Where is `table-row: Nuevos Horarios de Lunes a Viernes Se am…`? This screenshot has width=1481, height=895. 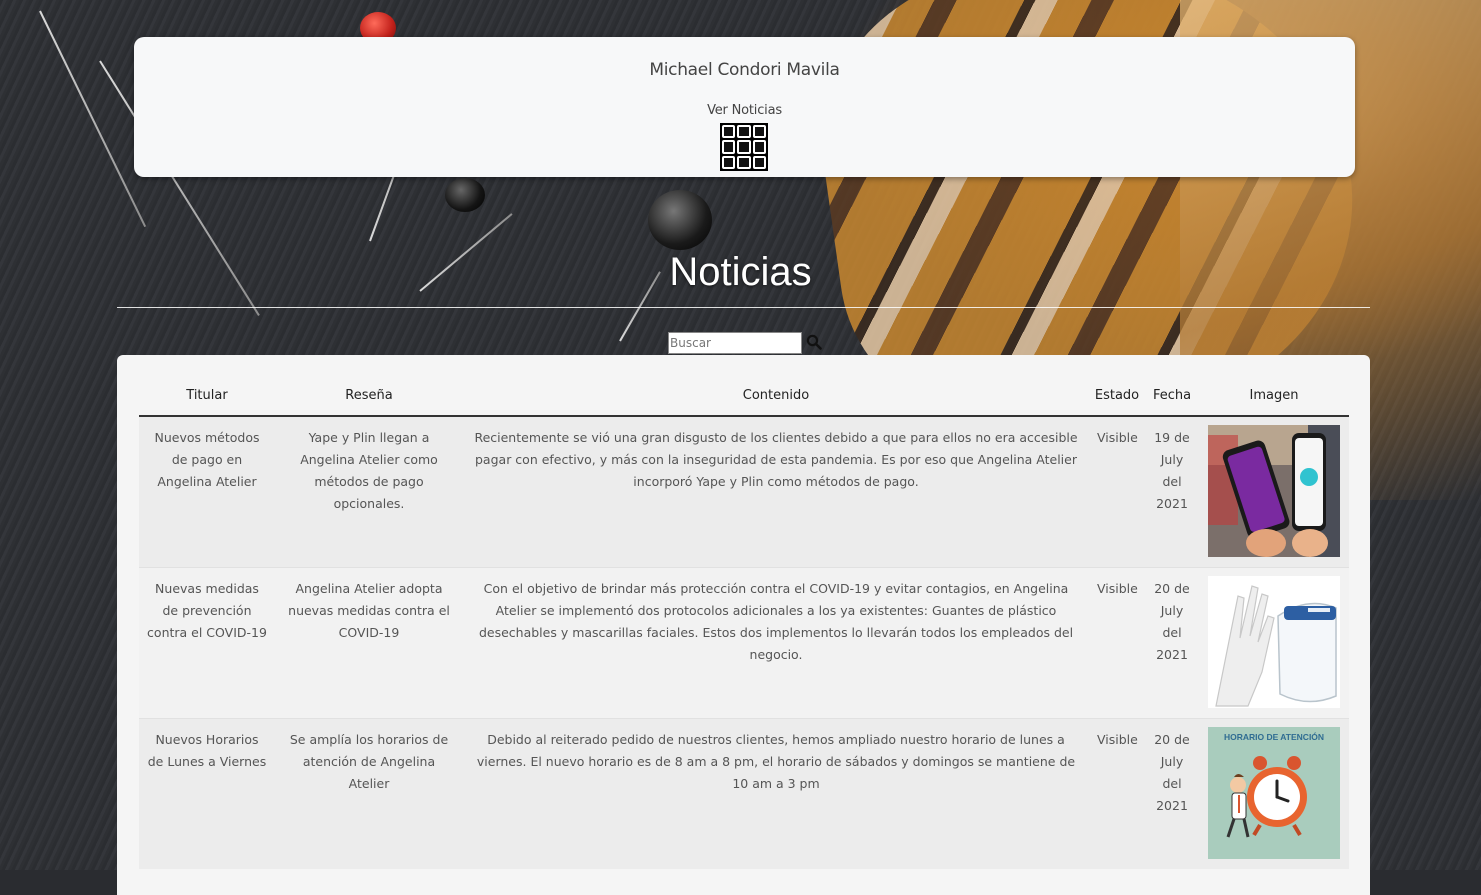 table-row: Nuevos Horarios de Lunes a Viernes Se am… is located at coordinates (744, 793).